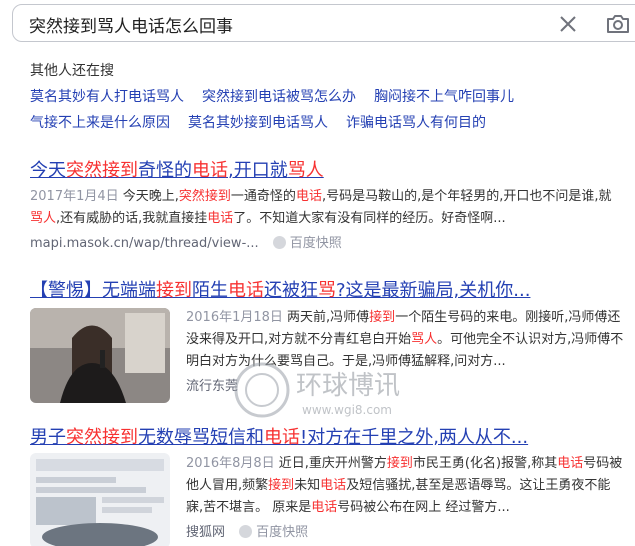 Image resolution: width=635 pixels, height=546 pixels. I want to click on related-title: 其他人还在搜, so click(72, 71).